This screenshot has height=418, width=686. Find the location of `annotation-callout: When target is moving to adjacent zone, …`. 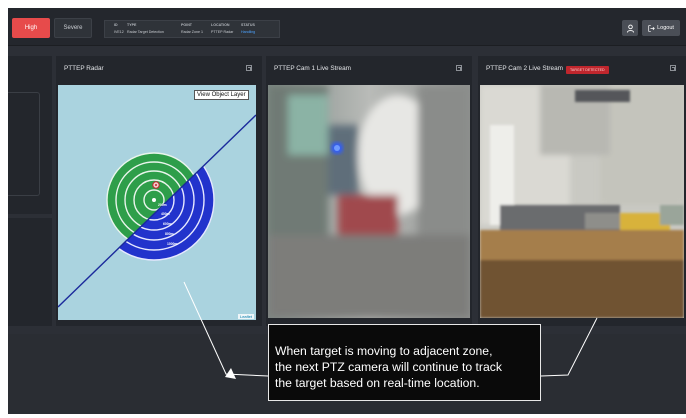

annotation-callout: When target is moving to adjacent zone, … is located at coordinates (404, 362).